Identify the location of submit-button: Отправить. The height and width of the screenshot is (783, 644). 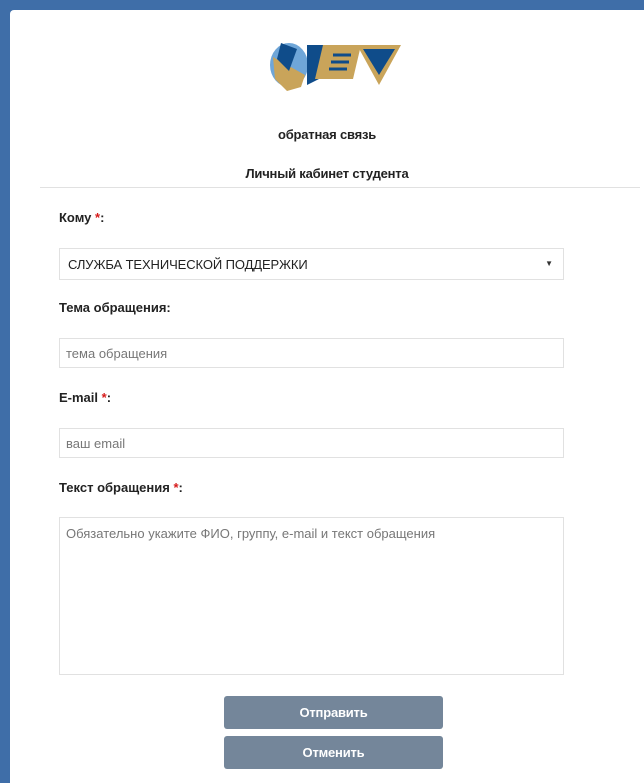
(333, 712).